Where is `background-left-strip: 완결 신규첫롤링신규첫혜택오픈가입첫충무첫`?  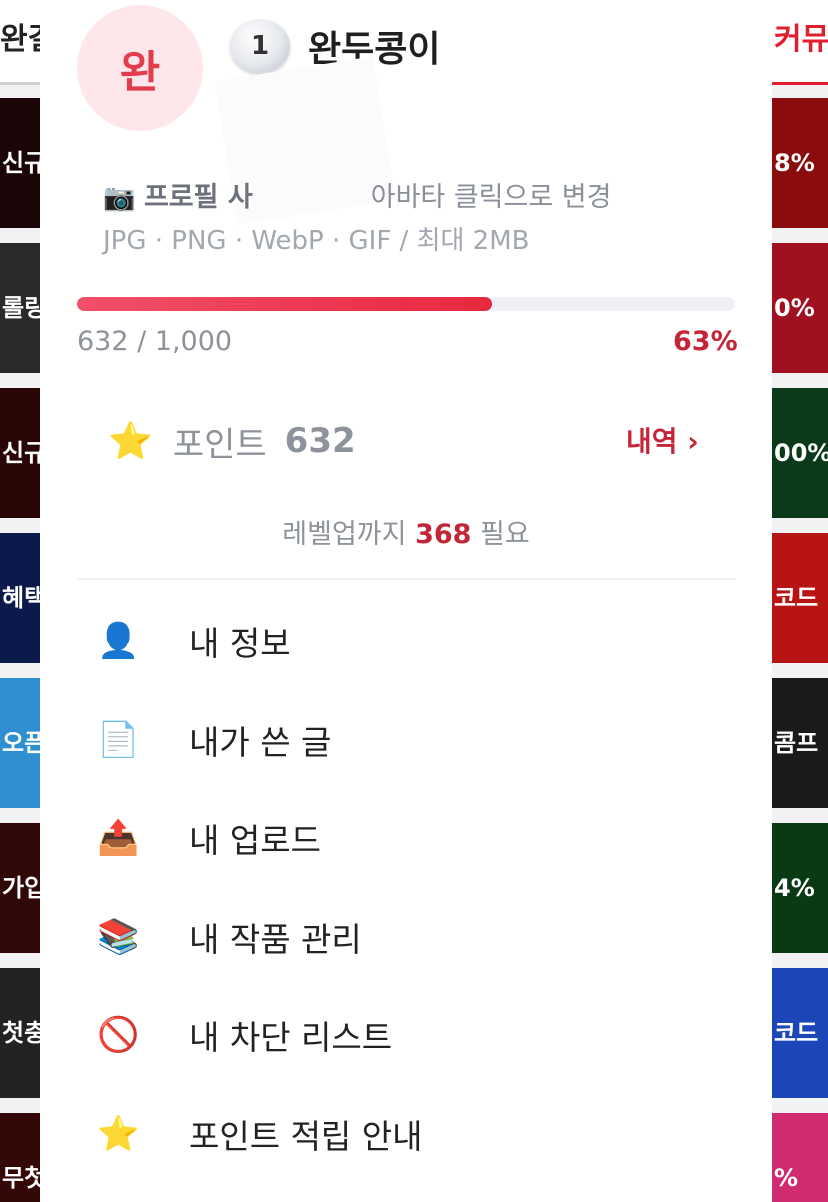 background-left-strip: 완결 신규첫롤링신규첫혜택오픈가입첫충무첫 is located at coordinates (20, 601).